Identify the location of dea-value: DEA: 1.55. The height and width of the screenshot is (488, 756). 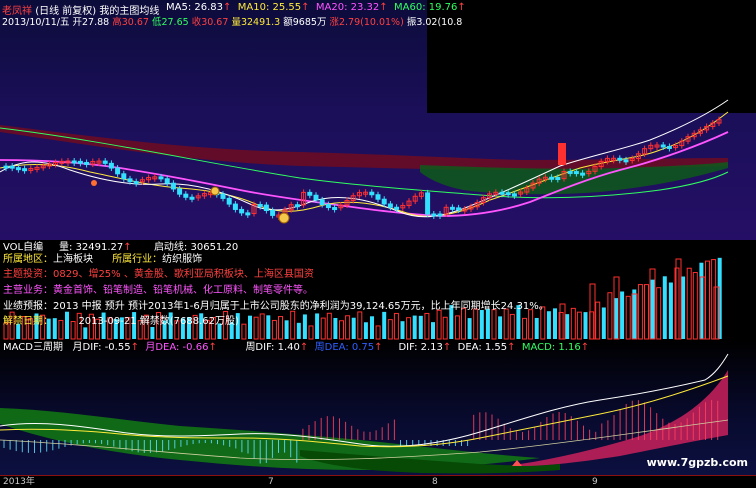
(482, 347).